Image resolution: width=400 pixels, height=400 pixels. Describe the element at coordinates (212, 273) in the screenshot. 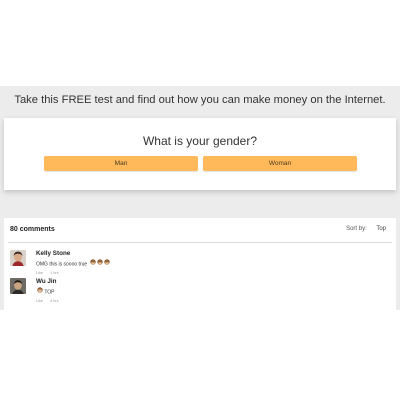

I see `comment-meta: Like 1 hrs` at that location.